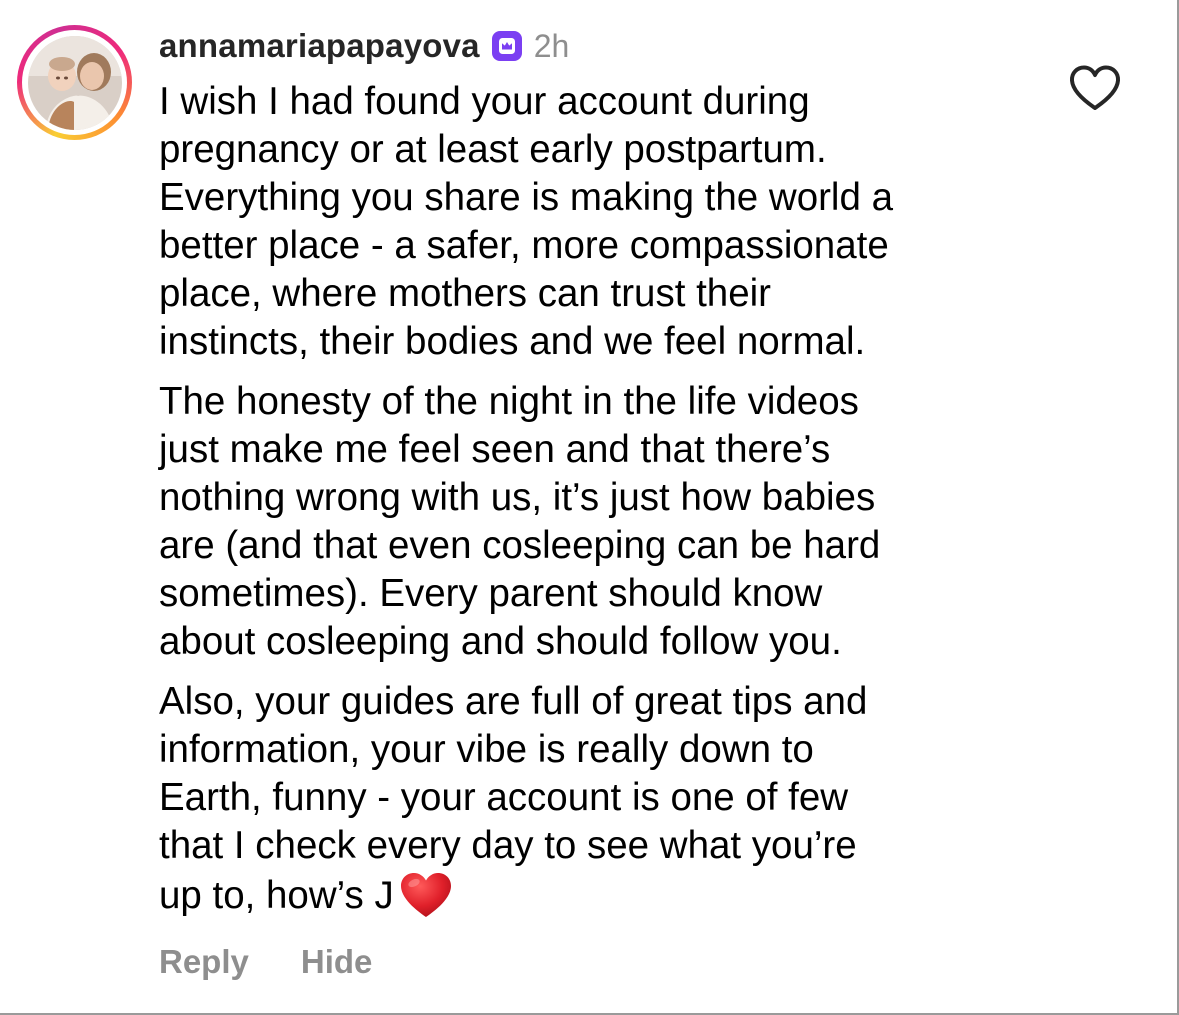 The height and width of the screenshot is (1015, 1179). What do you see at coordinates (484, 101) in the screenshot?
I see `text-line: I wish I had found your account during` at bounding box center [484, 101].